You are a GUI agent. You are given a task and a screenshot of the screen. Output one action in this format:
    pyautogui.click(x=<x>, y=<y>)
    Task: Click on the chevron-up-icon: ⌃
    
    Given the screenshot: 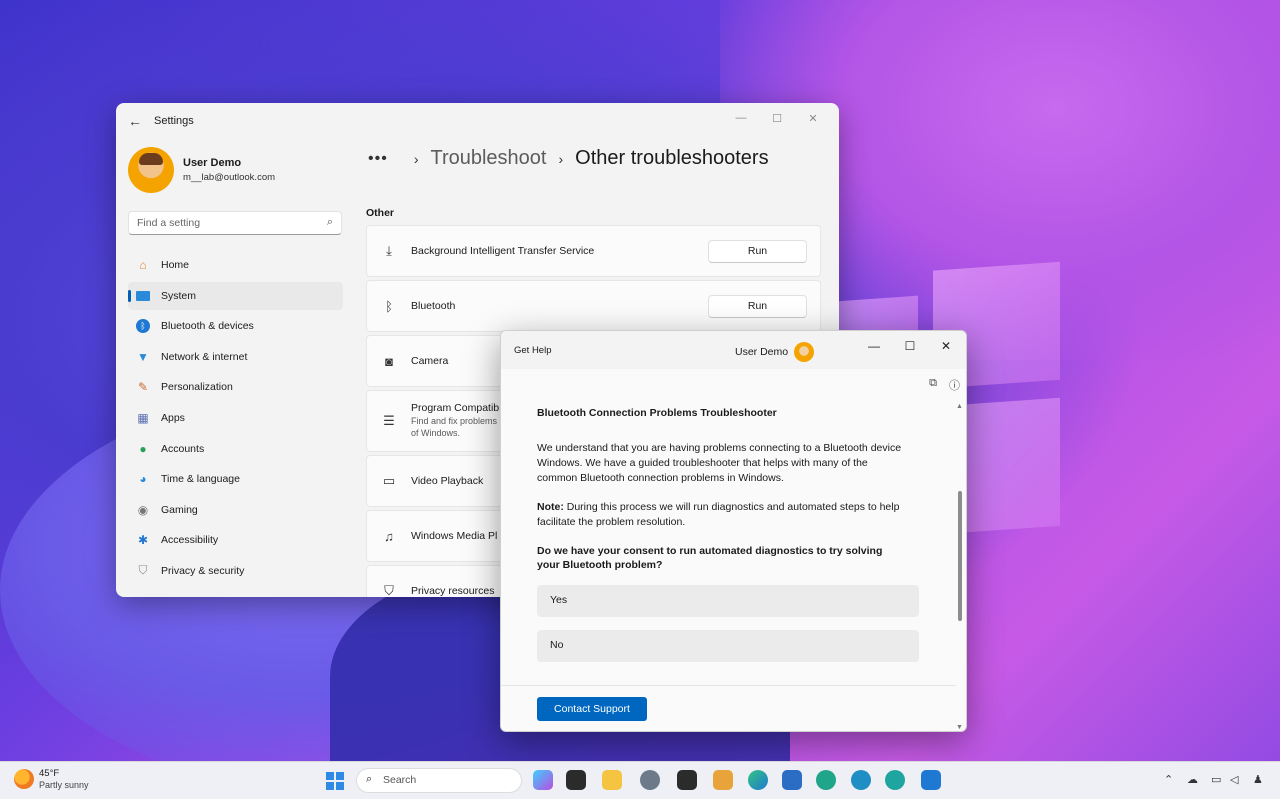 What is the action you would take?
    pyautogui.click(x=1168, y=779)
    